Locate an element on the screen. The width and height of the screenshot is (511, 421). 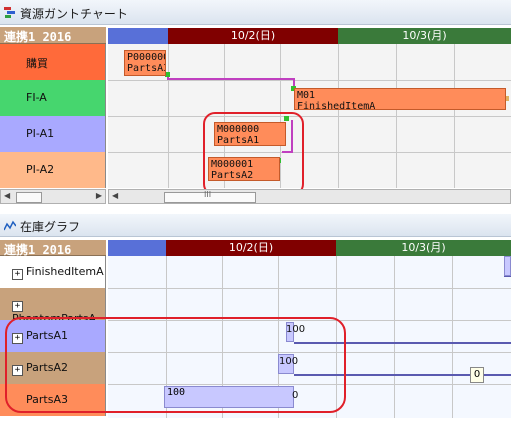
level-line is located at coordinates (507, 276).